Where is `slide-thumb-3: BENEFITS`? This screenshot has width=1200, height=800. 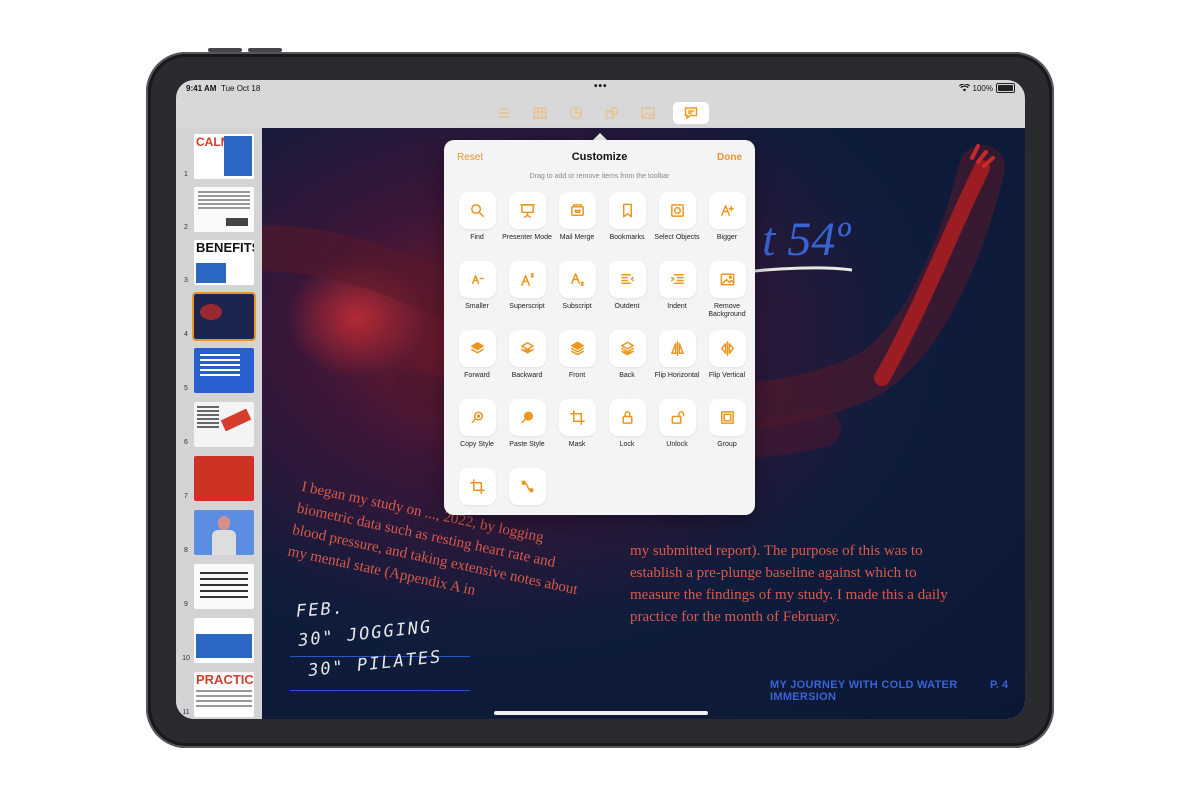
slide-thumb-3: BENEFITS is located at coordinates (224, 262).